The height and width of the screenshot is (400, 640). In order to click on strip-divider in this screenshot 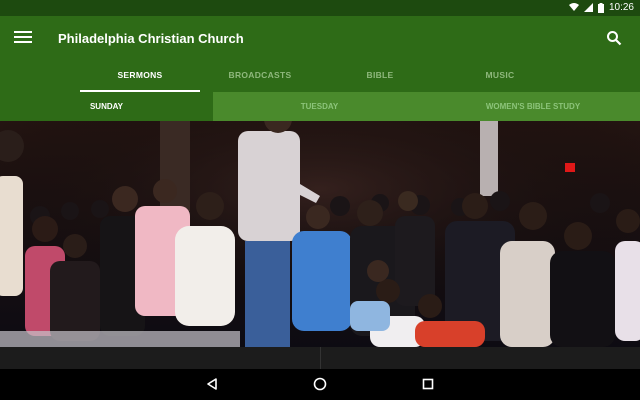, I will do `click(320, 358)`.